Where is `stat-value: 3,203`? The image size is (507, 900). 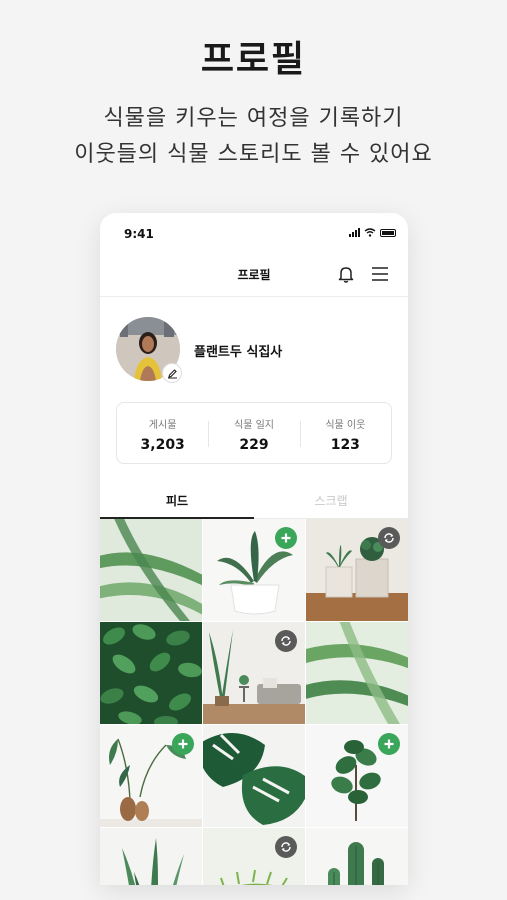 stat-value: 3,203 is located at coordinates (162, 445).